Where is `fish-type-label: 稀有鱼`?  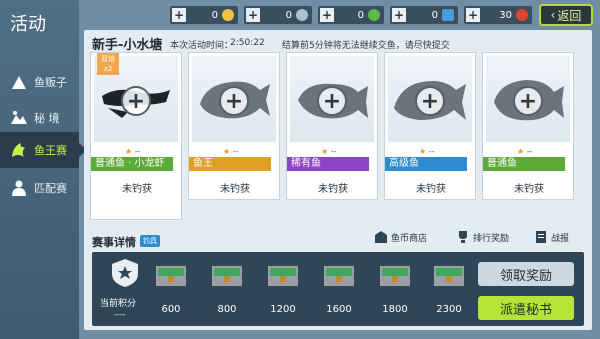
fish-type-label: 稀有鱼 is located at coordinates (328, 164).